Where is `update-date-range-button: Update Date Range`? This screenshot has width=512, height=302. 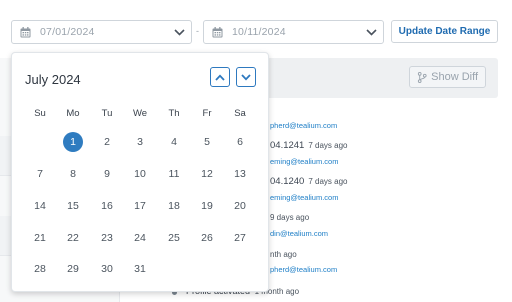
update-date-range-button: Update Date Range is located at coordinates (444, 31).